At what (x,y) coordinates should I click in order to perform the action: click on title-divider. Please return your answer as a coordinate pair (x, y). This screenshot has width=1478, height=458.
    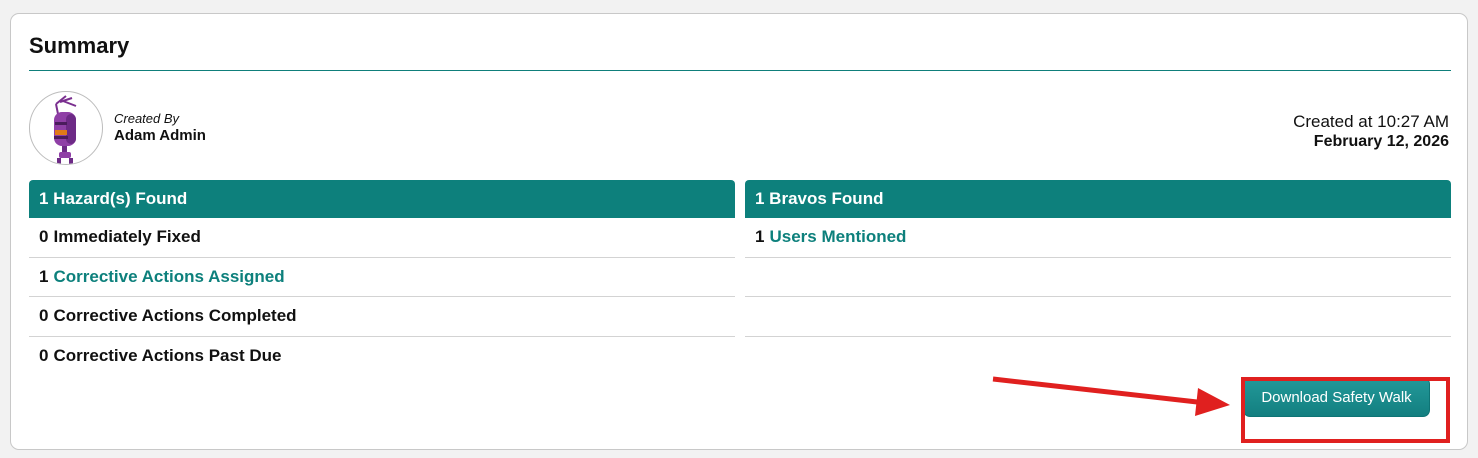
    Looking at the image, I should click on (740, 70).